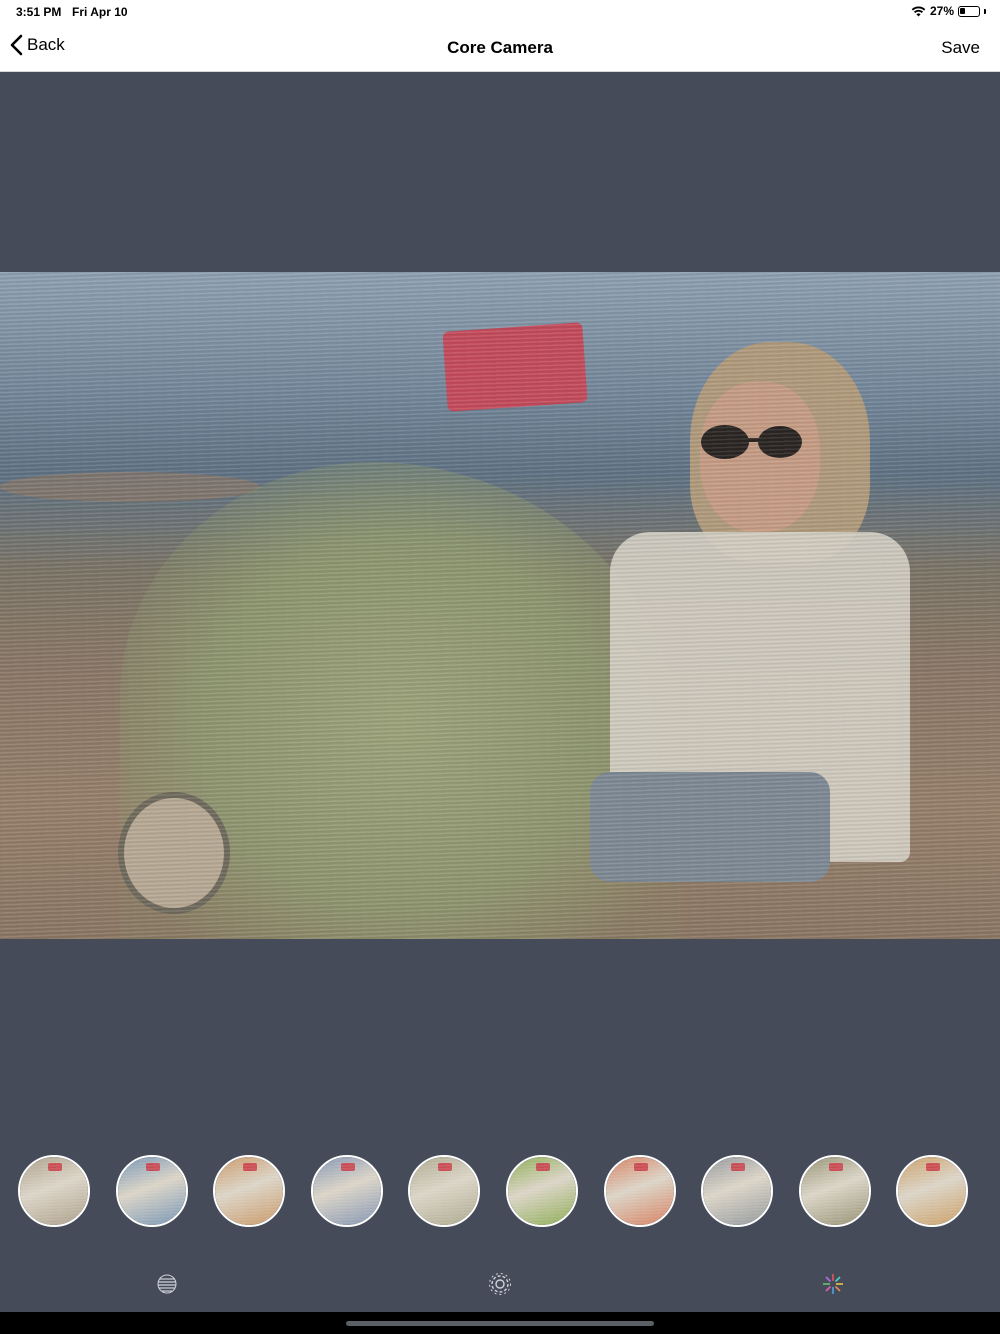 Image resolution: width=1000 pixels, height=1334 pixels. I want to click on bottom-toolbar, so click(500, 1284).